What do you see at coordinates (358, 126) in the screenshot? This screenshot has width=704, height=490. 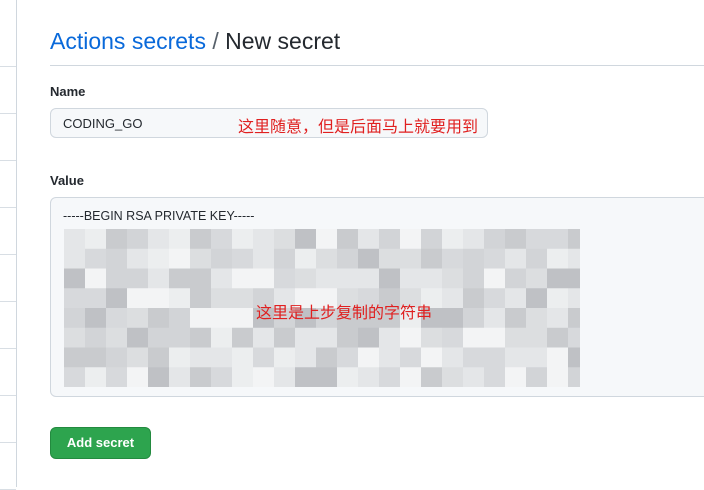 I see `name-annotation: 这里随意，但是后面马上就要用到` at bounding box center [358, 126].